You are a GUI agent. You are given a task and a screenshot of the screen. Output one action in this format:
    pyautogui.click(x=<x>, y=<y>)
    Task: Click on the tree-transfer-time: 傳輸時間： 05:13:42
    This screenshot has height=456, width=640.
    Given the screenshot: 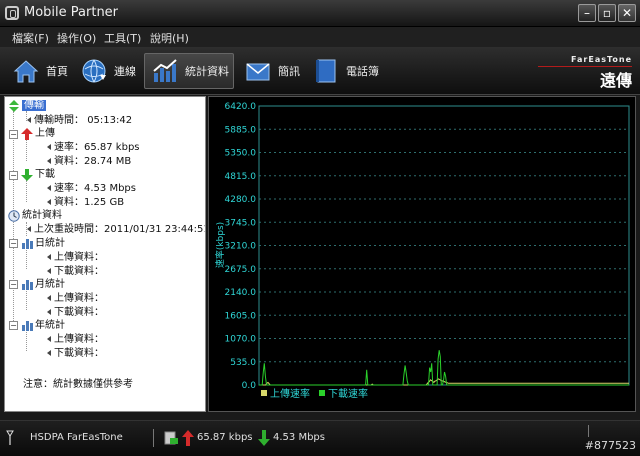 What is the action you would take?
    pyautogui.click(x=79, y=120)
    